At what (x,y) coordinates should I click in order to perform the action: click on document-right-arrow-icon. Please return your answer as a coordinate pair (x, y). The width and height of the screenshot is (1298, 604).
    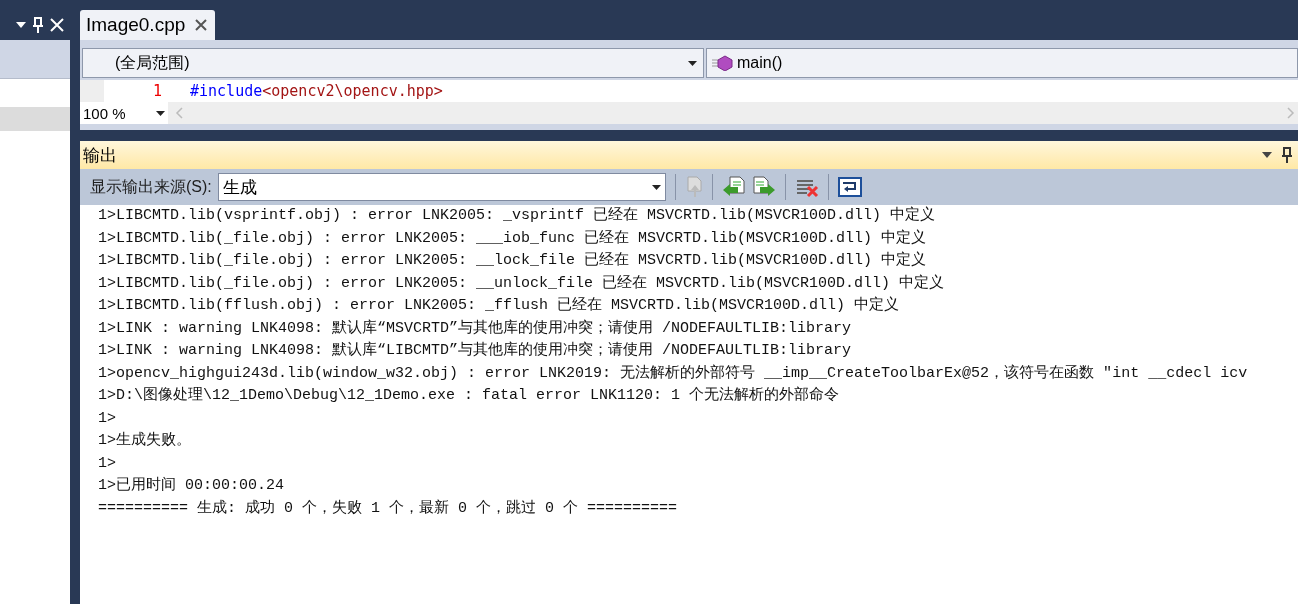
    Looking at the image, I should click on (763, 187).